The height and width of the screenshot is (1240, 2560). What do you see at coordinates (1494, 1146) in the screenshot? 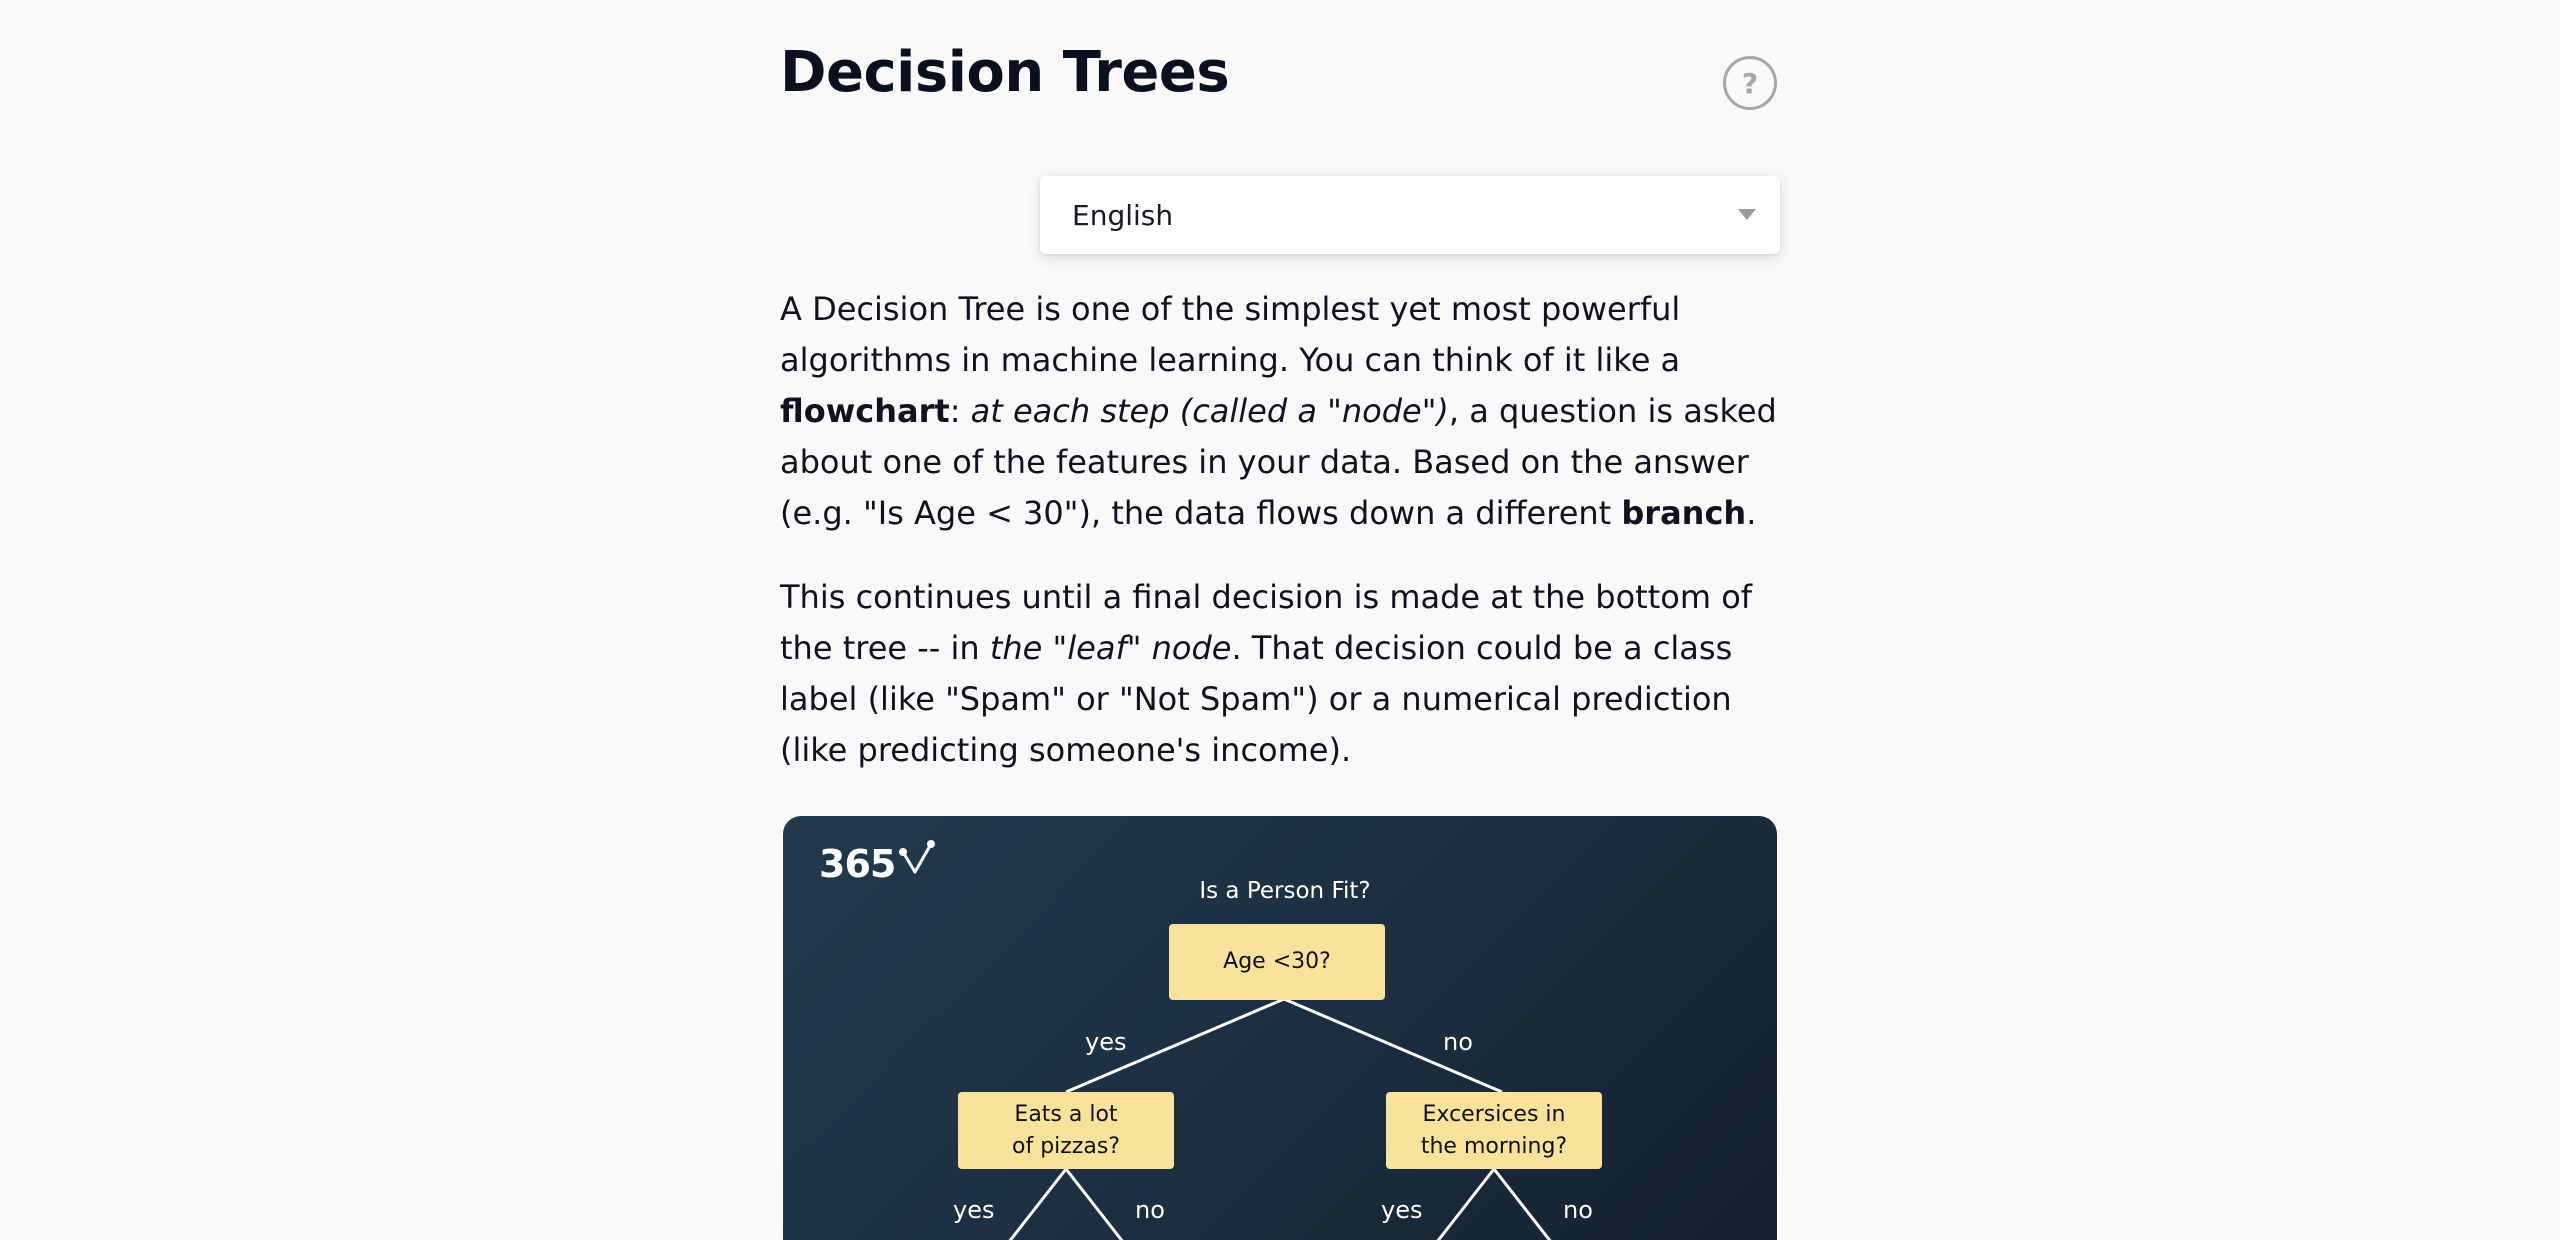
I see `node-exercise-line2: the morning?` at bounding box center [1494, 1146].